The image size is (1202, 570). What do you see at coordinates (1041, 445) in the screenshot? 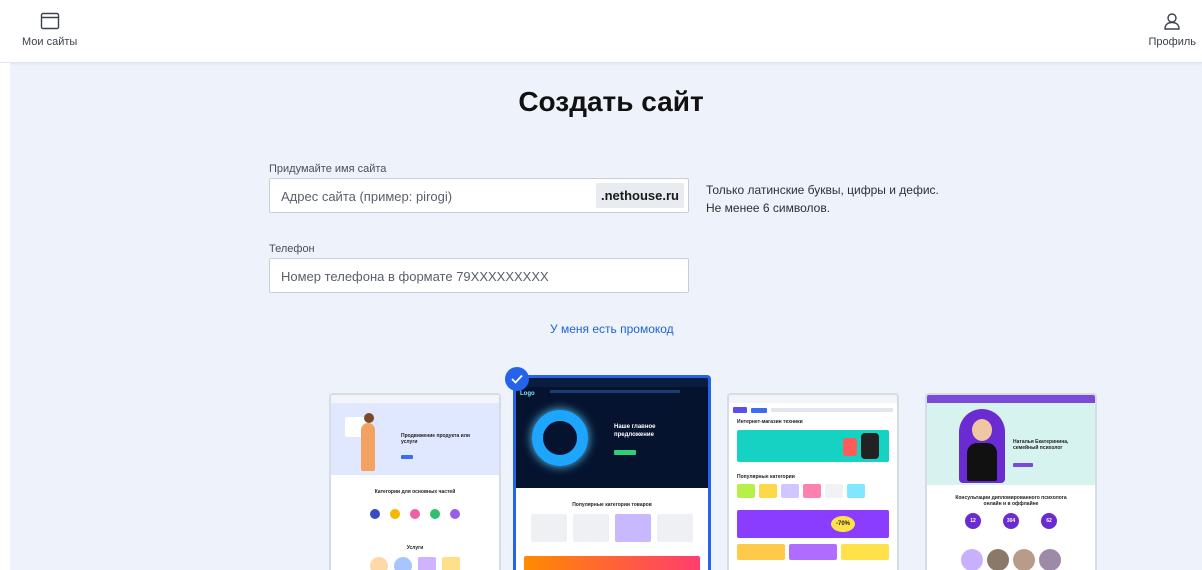
I see `template-heading: Наталья Екатеринина, семейный психолог` at bounding box center [1041, 445].